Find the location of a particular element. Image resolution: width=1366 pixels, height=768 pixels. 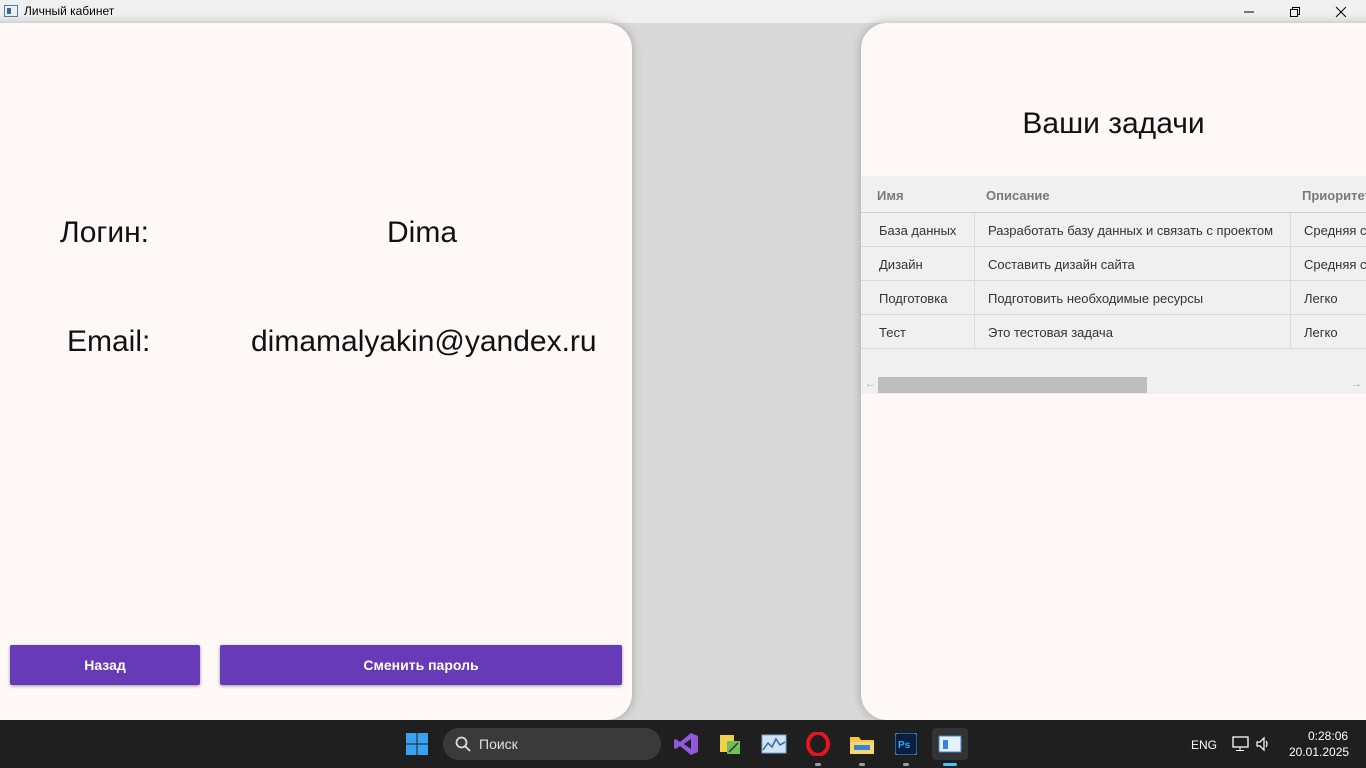

editor-app-icon is located at coordinates (730, 744).